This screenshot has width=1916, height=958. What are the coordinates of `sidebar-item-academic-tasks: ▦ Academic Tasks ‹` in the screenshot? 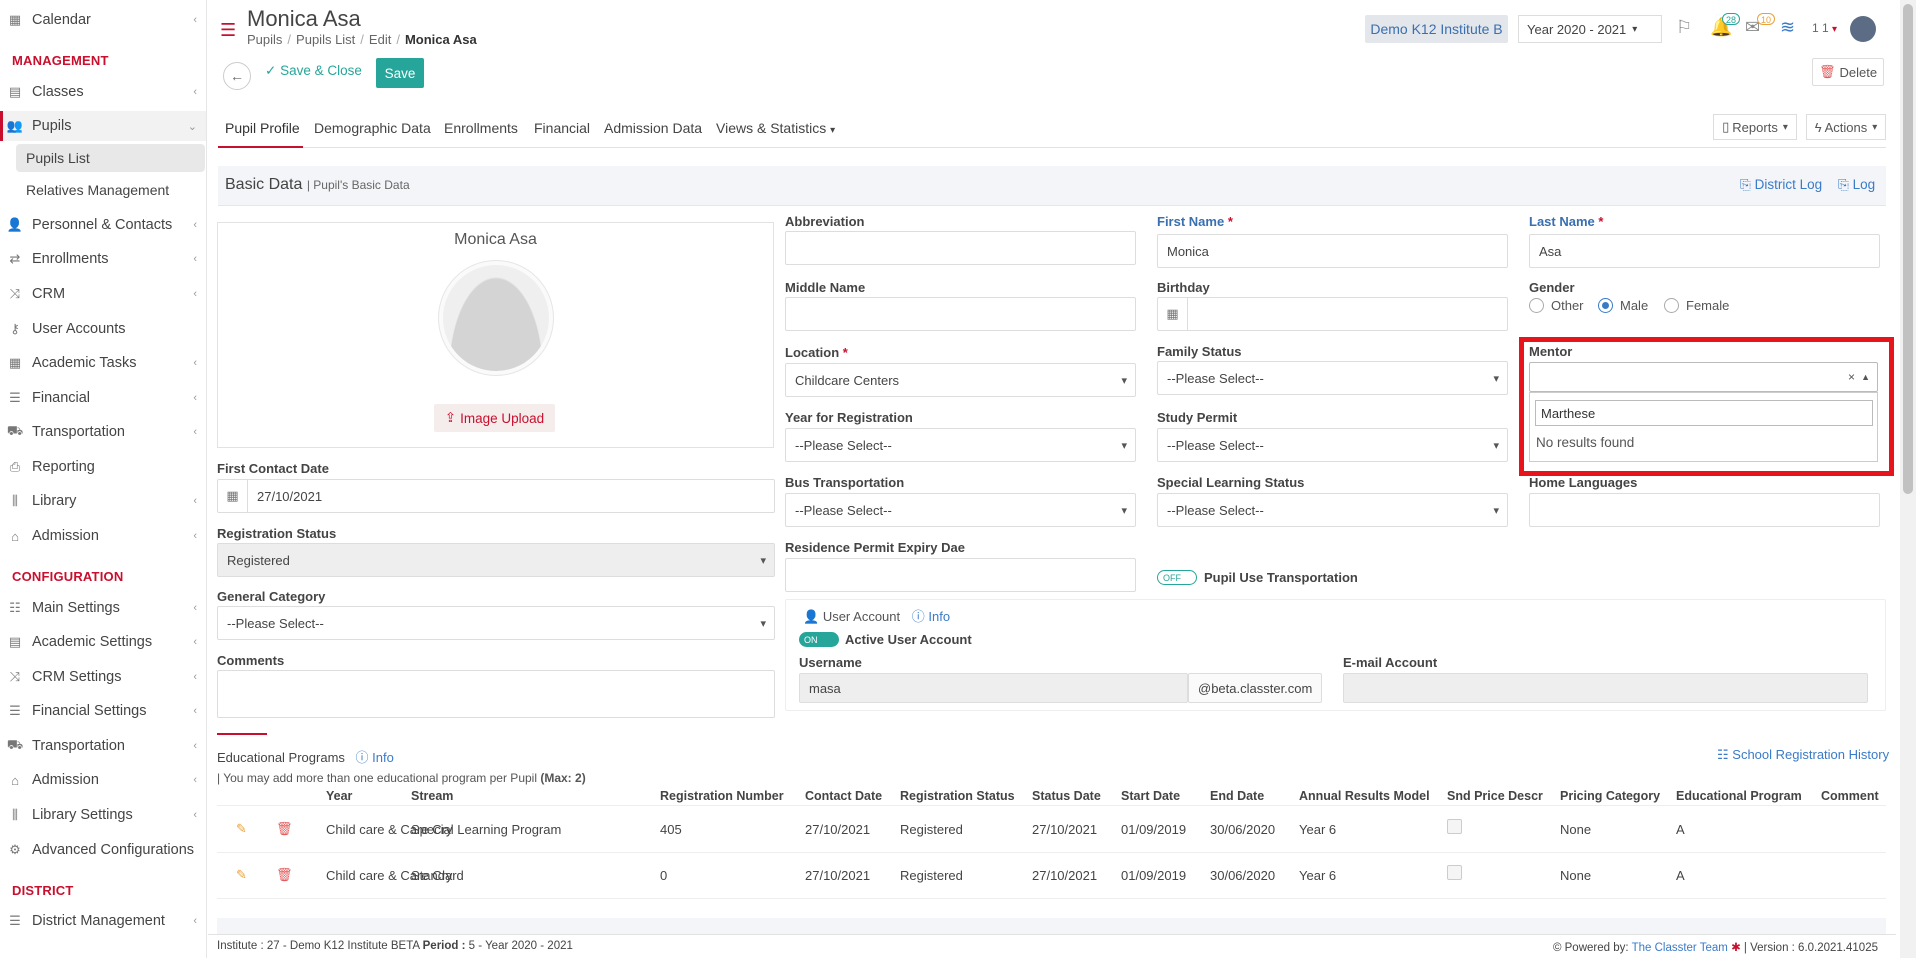 It's located at (103, 363).